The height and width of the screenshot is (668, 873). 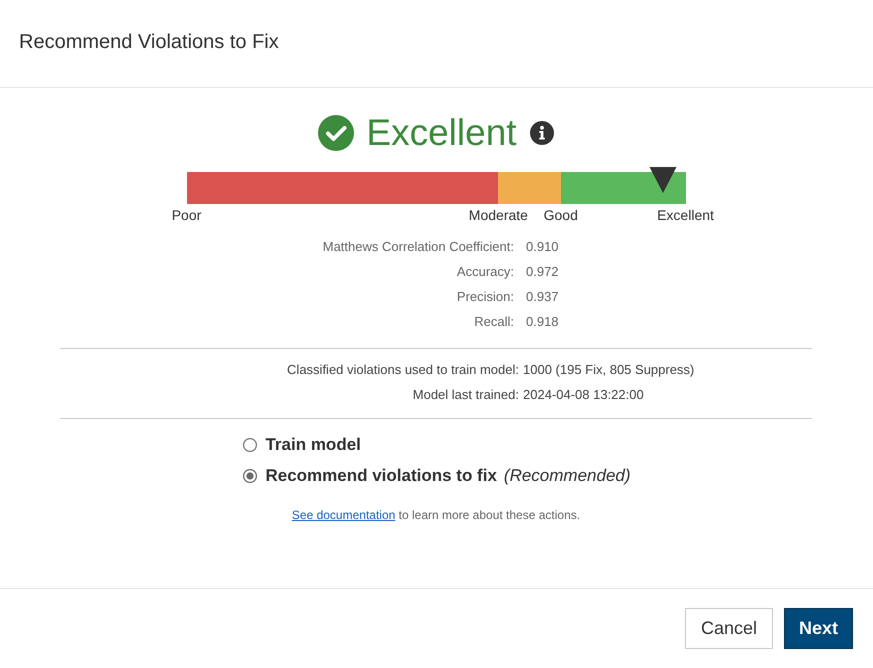 What do you see at coordinates (149, 42) in the screenshot?
I see `dialog-title: Recommend Violations to Fix` at bounding box center [149, 42].